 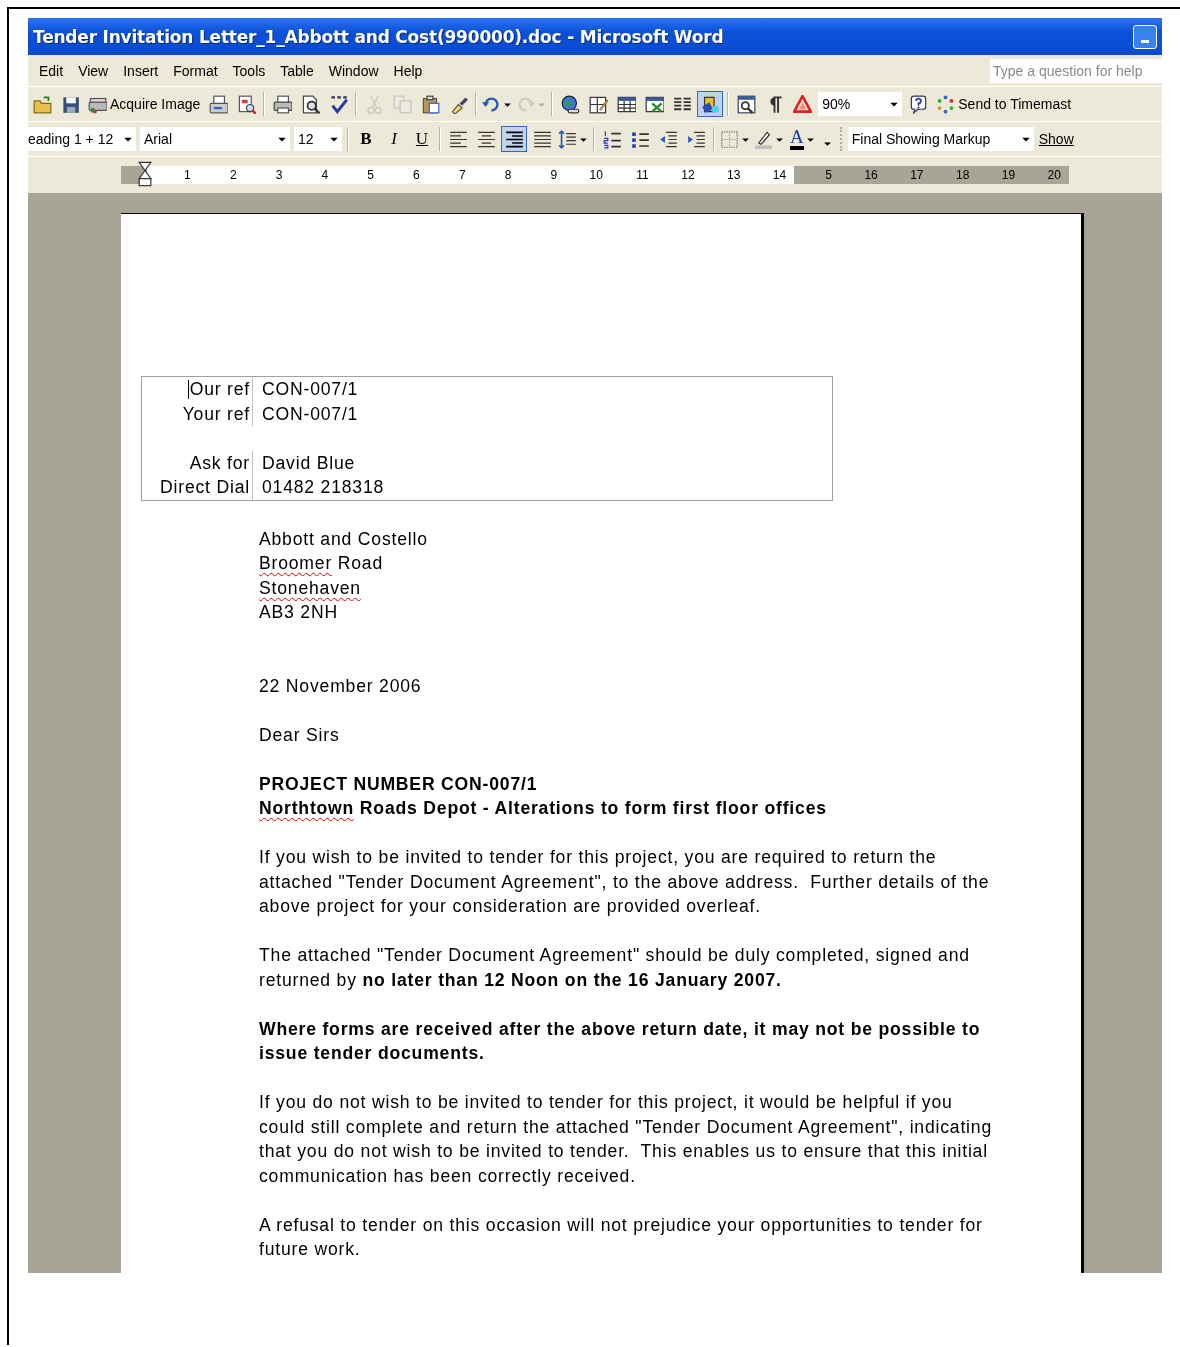 What do you see at coordinates (802, 104) in the screenshot?
I see `pdf-icon` at bounding box center [802, 104].